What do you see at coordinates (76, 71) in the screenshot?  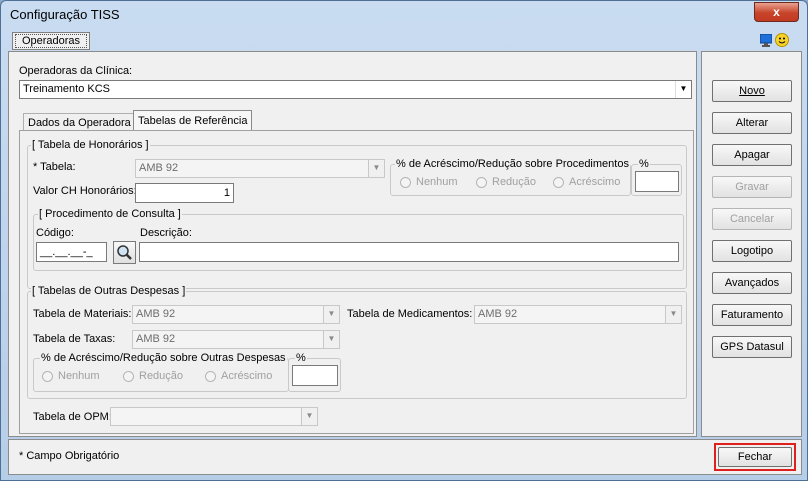 I see `operadoras-label: Operadoras da Clínica:` at bounding box center [76, 71].